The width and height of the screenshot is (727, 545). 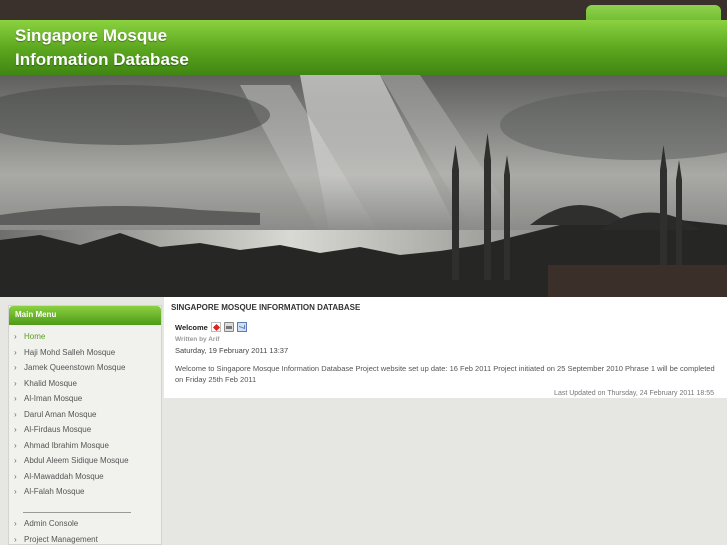 I want to click on main-menu-heading: Main Menu, so click(x=85, y=315).